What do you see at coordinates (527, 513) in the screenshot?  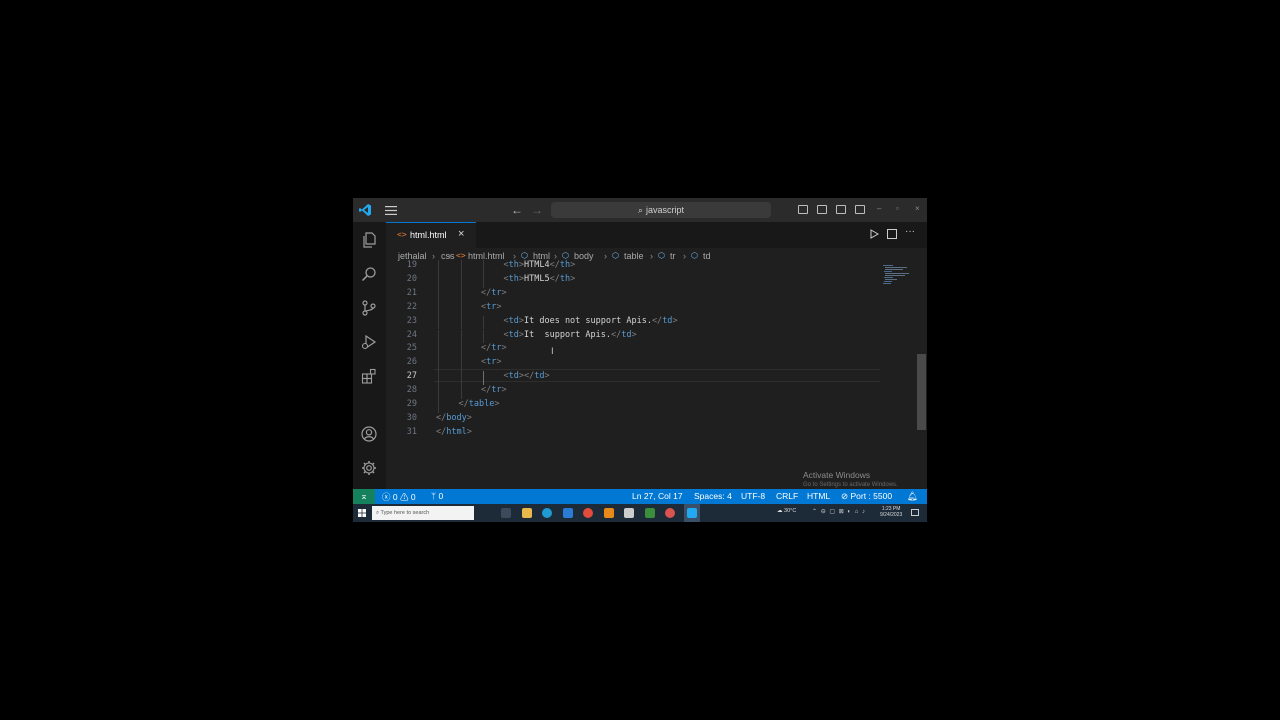 I see `file-explorer-icon` at bounding box center [527, 513].